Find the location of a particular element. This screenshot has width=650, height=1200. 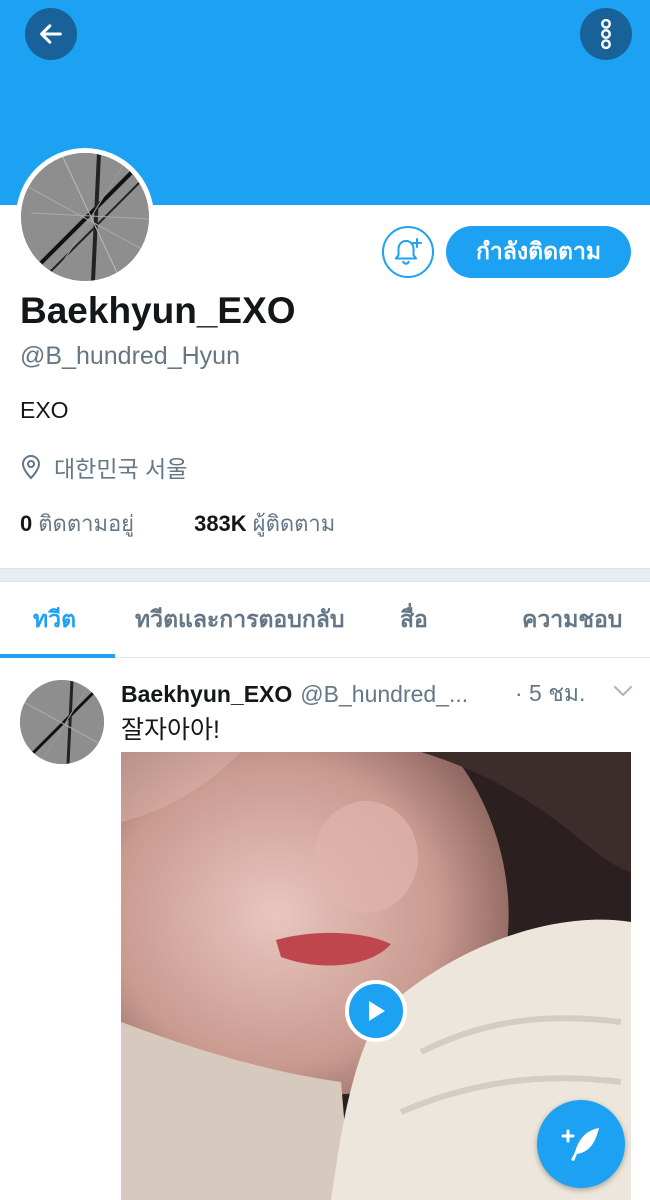

location-text: 대한민국 서울 is located at coordinates (121, 469).